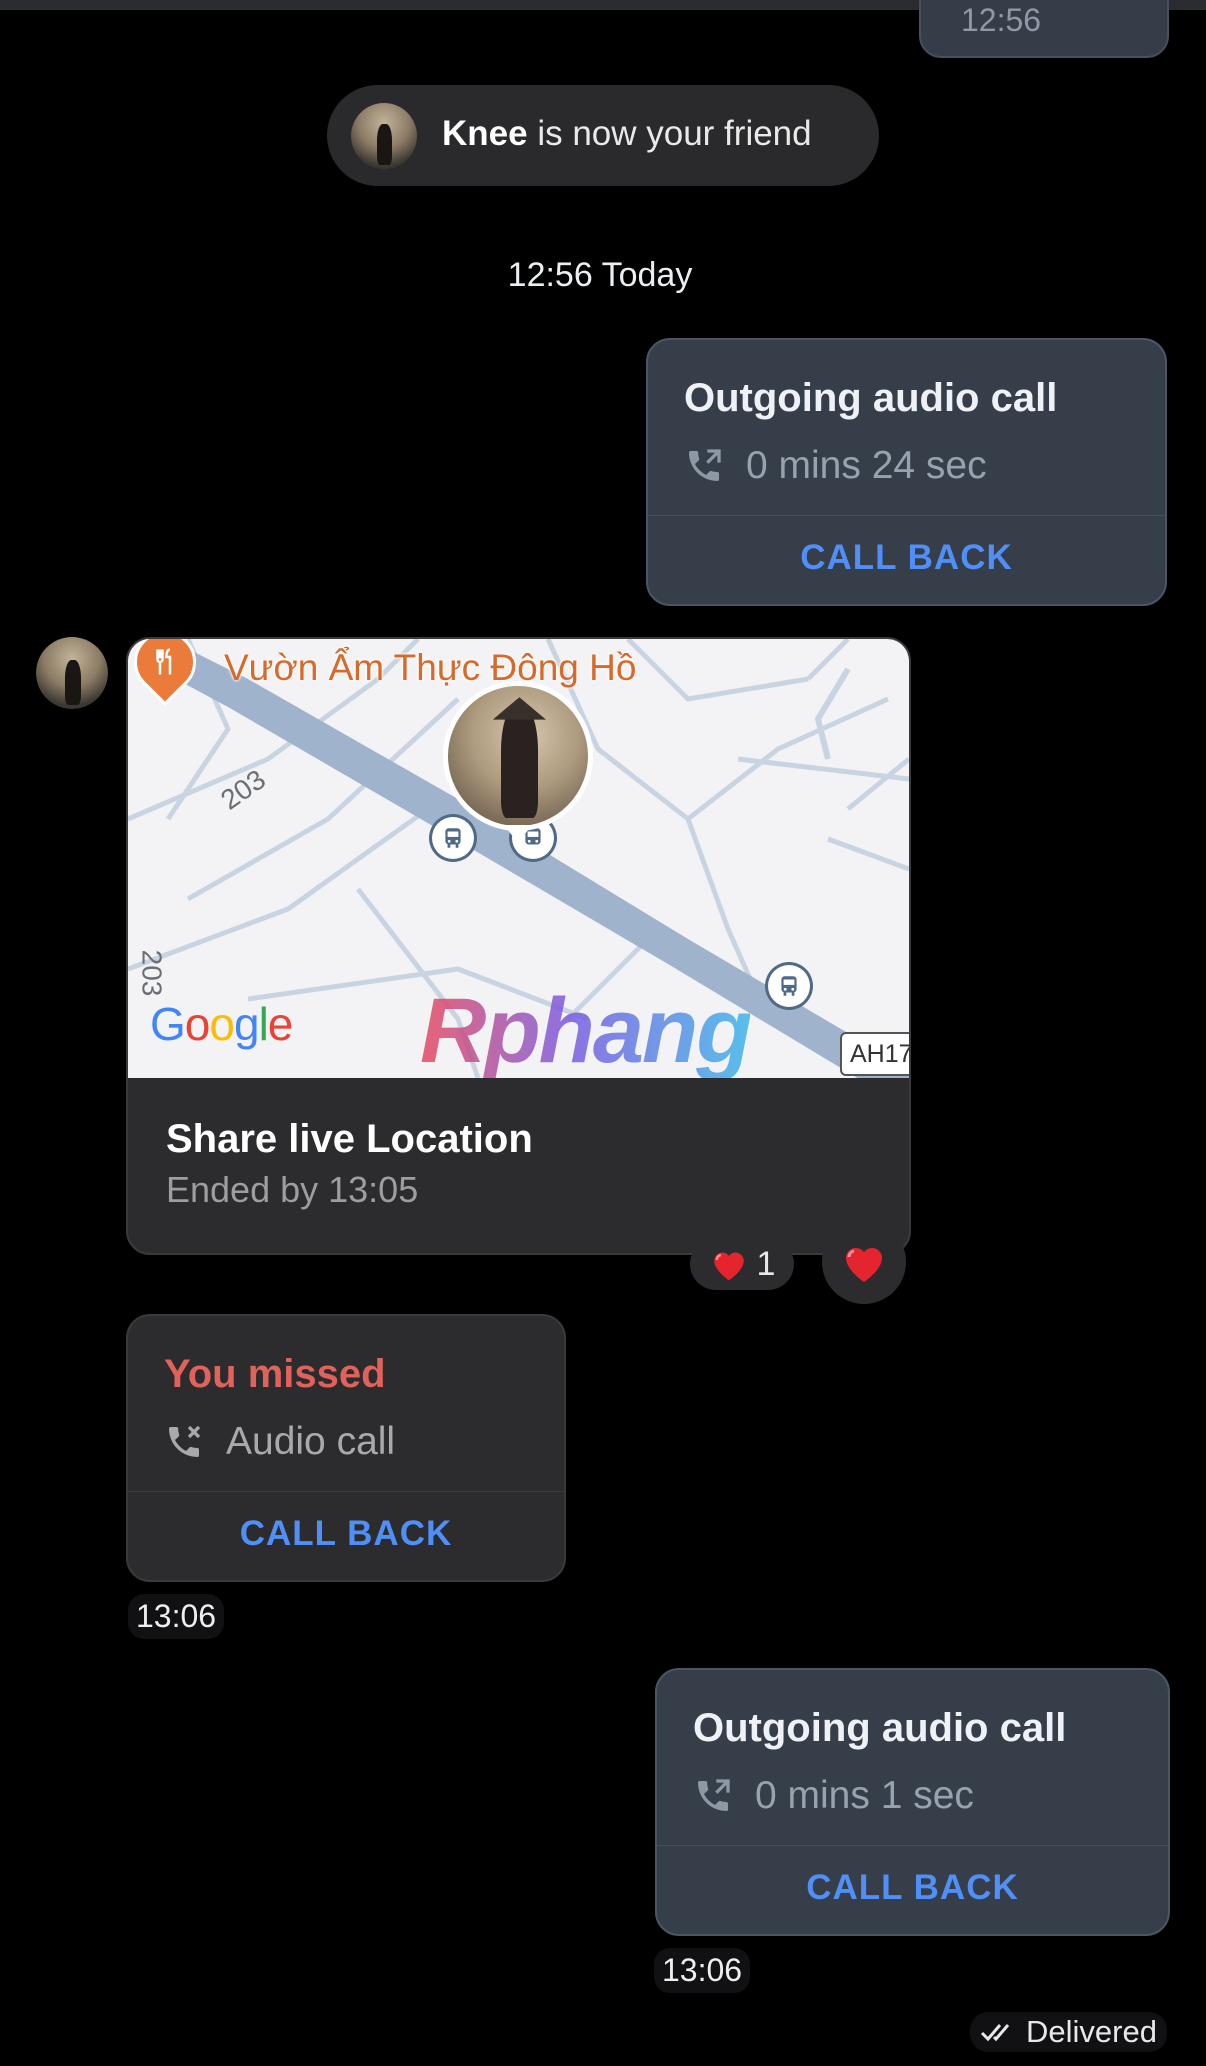  What do you see at coordinates (185, 1441) in the screenshot?
I see `phone-missed-icon` at bounding box center [185, 1441].